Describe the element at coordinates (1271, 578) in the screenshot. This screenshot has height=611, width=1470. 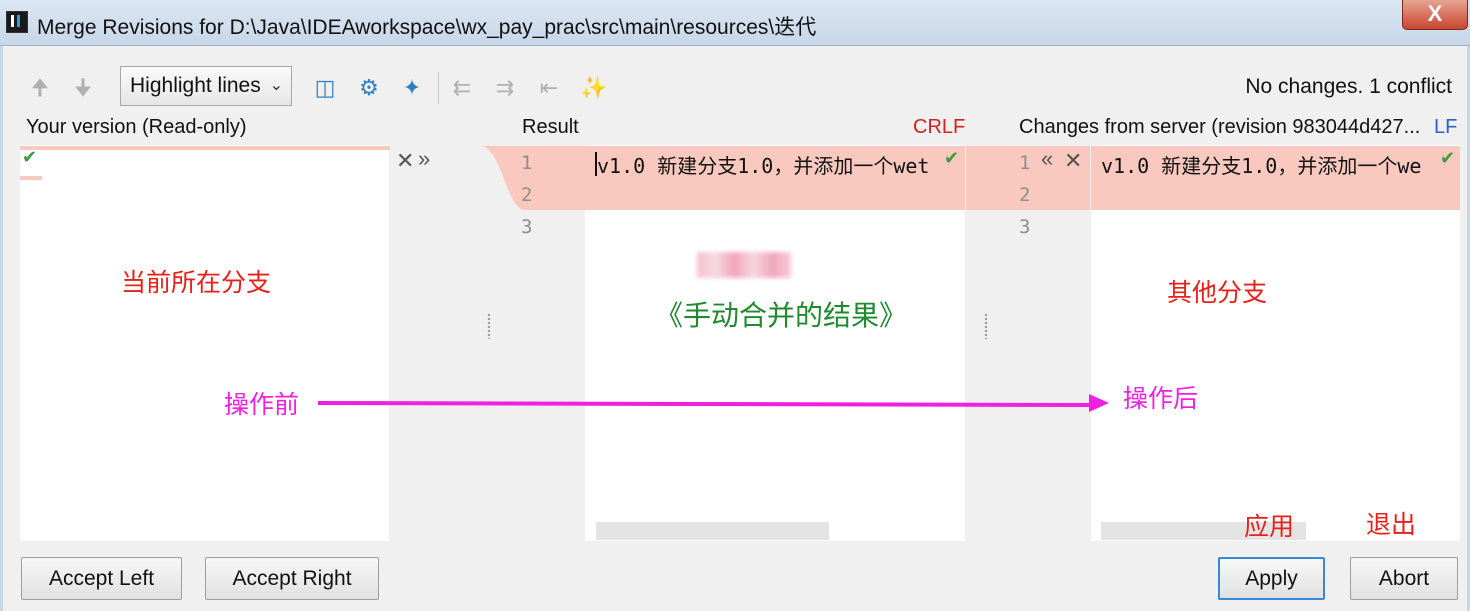
I see `apply-button: Apply` at that location.